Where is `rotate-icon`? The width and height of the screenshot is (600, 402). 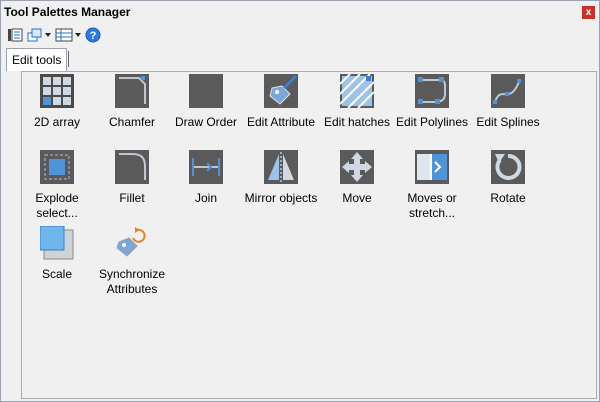 rotate-icon is located at coordinates (508, 167).